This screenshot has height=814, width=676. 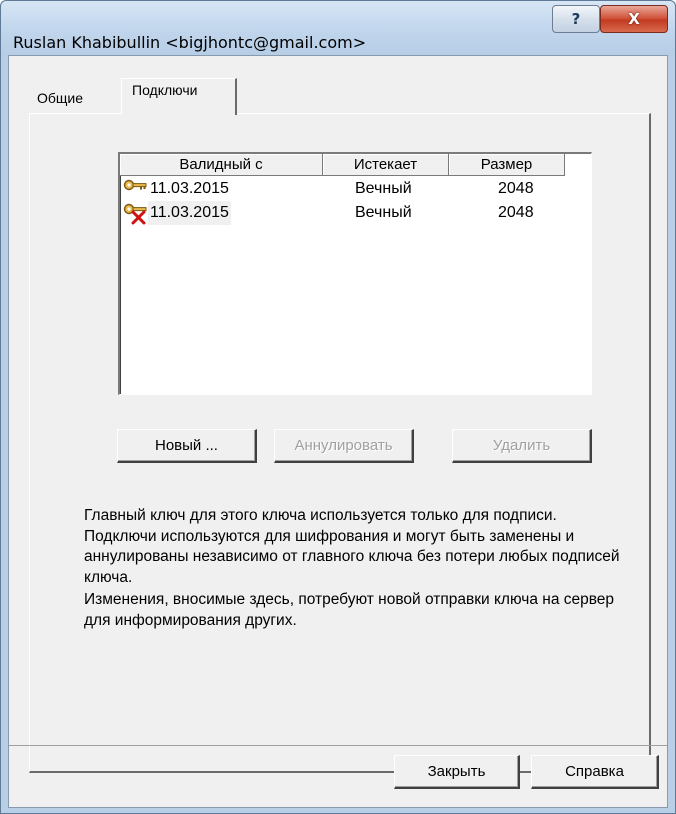 What do you see at coordinates (595, 772) in the screenshot?
I see `help-button: Справка` at bounding box center [595, 772].